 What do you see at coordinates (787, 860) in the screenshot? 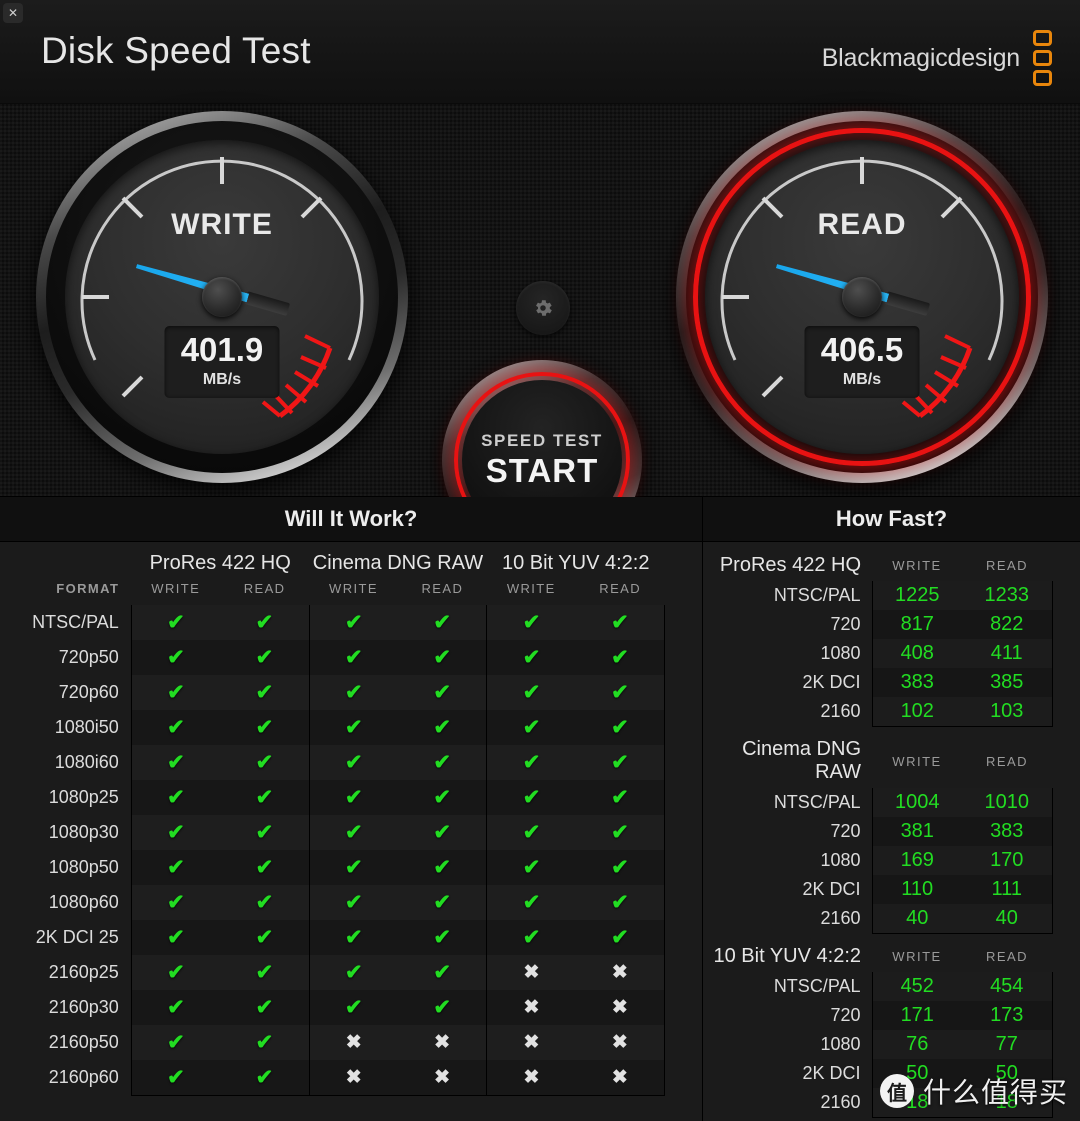
I see `resolution-label: 1080` at bounding box center [787, 860].